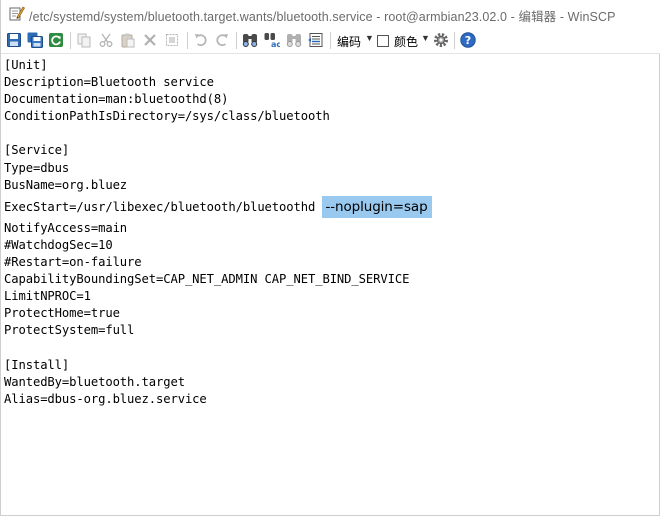  I want to click on editor-line: #WatchdogSec=10, so click(58, 245).